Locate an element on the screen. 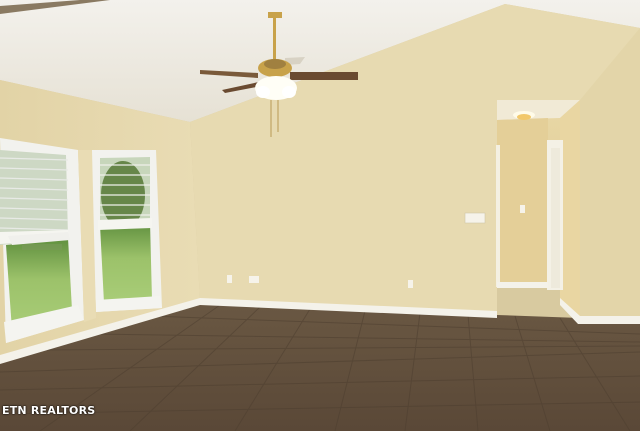  thermostat is located at coordinates (475, 218).